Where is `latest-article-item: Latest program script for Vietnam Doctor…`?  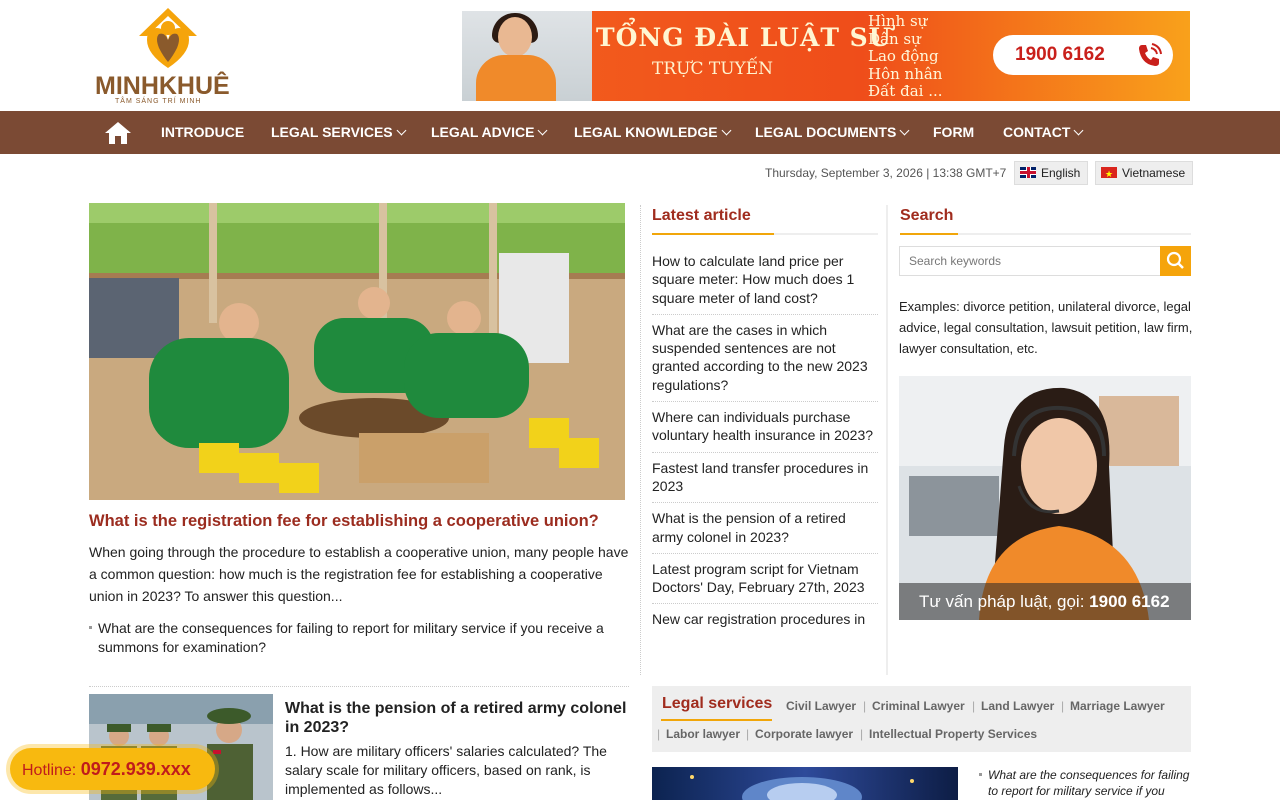 latest-article-item: Latest program script for Vietnam Doctor… is located at coordinates (765, 579).